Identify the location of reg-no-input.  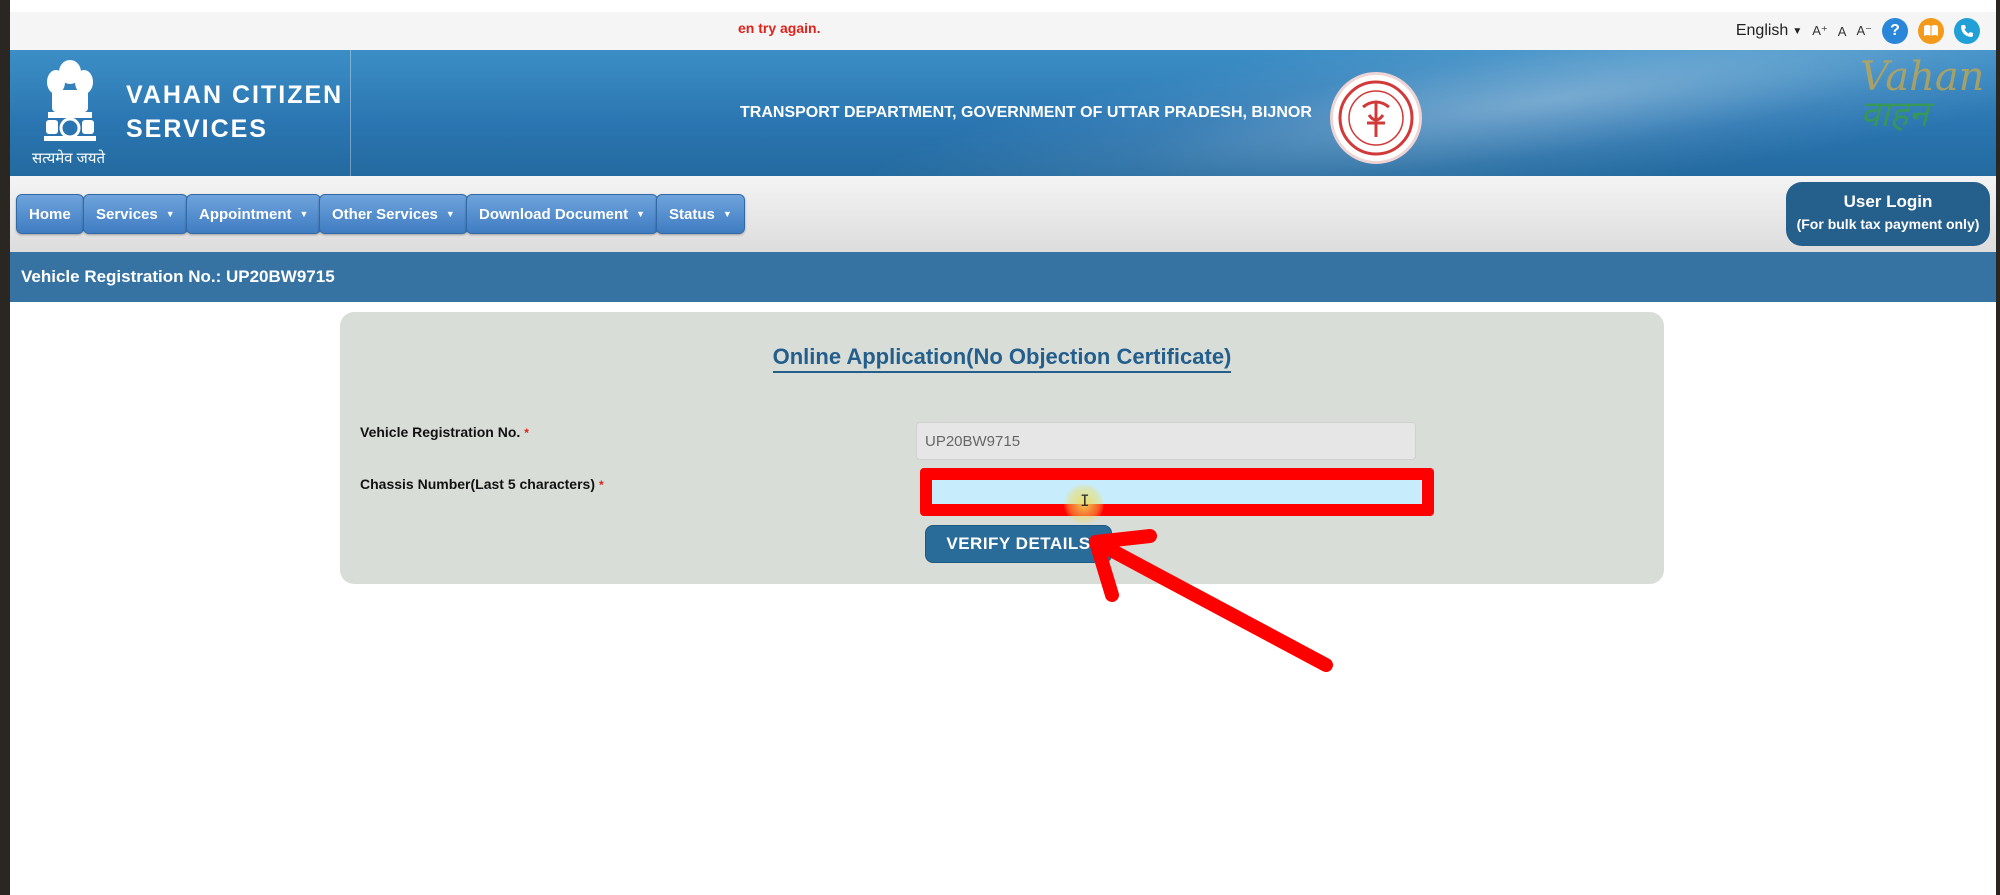
(1166, 441).